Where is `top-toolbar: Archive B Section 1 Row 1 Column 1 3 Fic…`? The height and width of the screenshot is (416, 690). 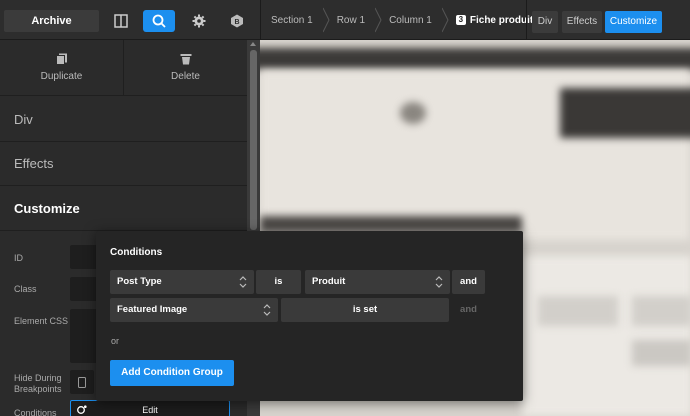 top-toolbar: Archive B Section 1 Row 1 Column 1 3 Fic… is located at coordinates (345, 20).